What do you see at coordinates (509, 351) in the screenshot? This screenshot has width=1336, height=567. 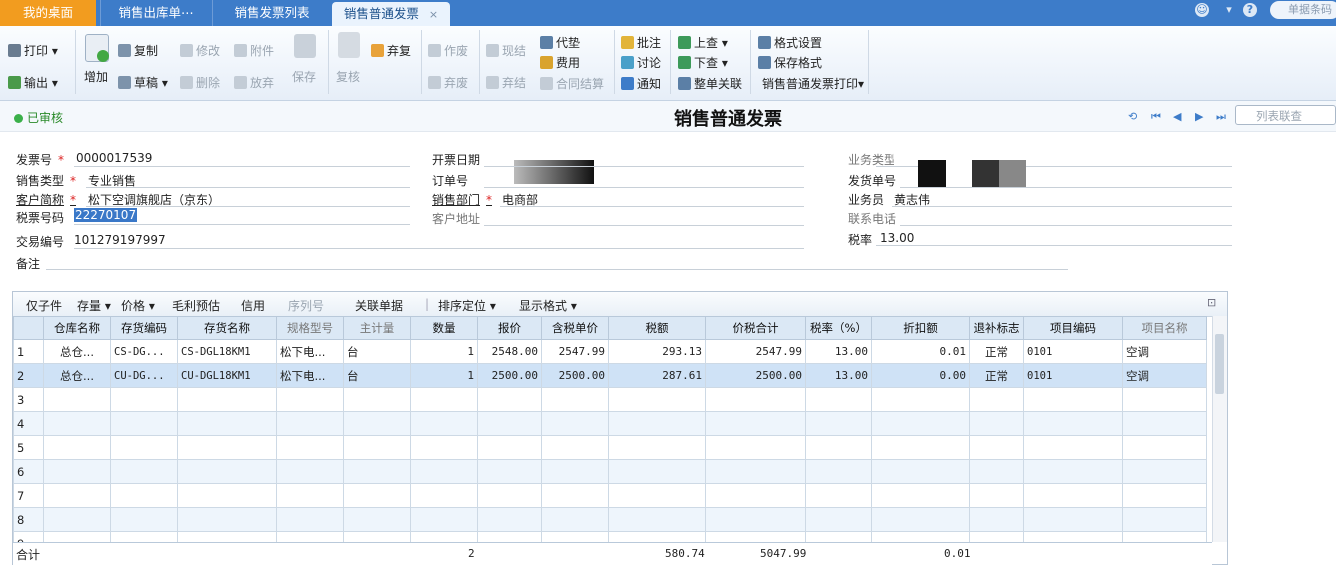 I see `table-cell: 2548.00` at bounding box center [509, 351].